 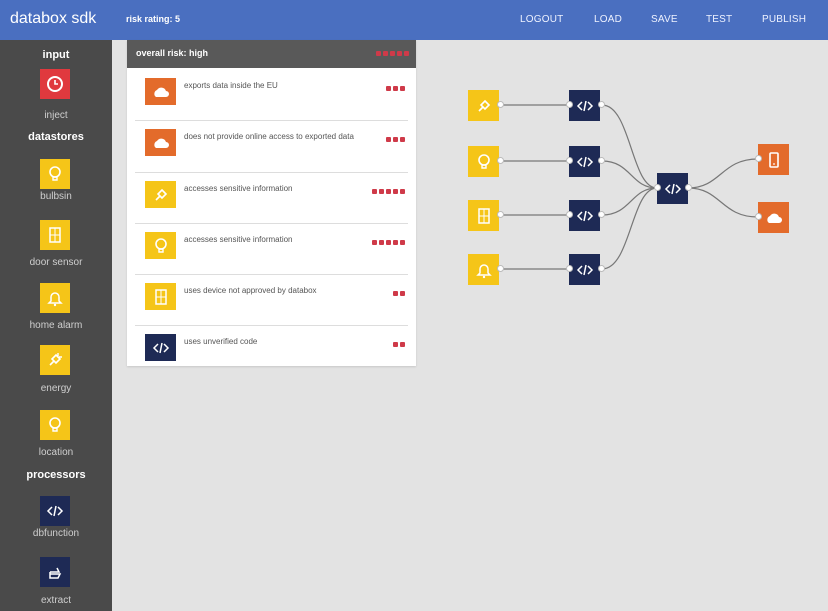 What do you see at coordinates (56, 388) in the screenshot?
I see `node-label-energy: energy` at bounding box center [56, 388].